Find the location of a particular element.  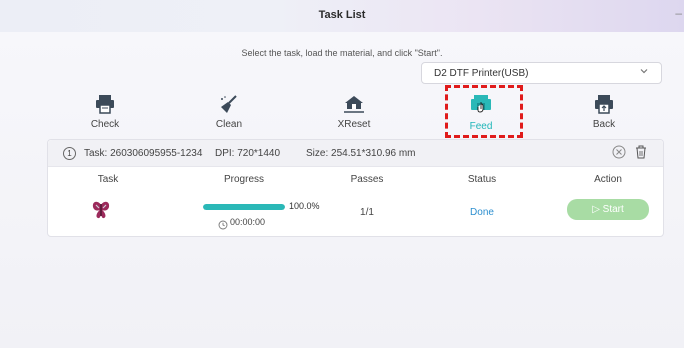

title-bar: Task List – is located at coordinates (342, 16).